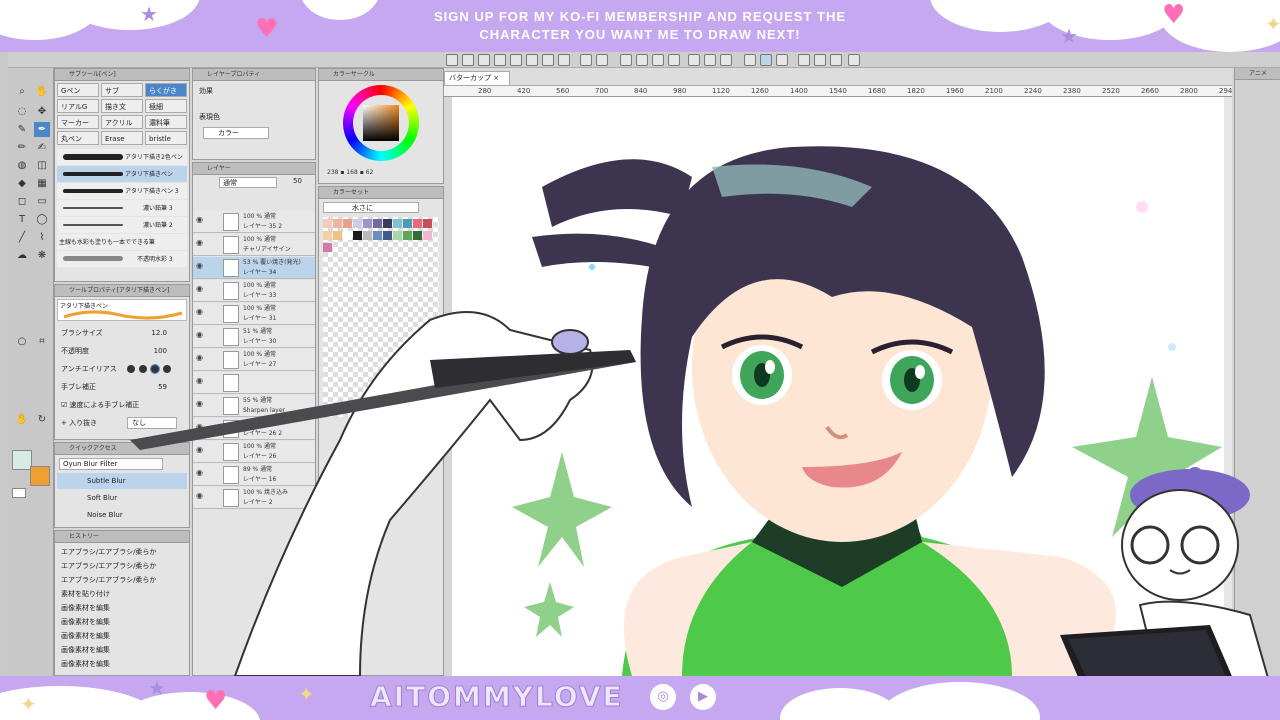 The image size is (1280, 720). What do you see at coordinates (122, 122) in the screenshot?
I see `subtool-tab: アクリル` at bounding box center [122, 122].